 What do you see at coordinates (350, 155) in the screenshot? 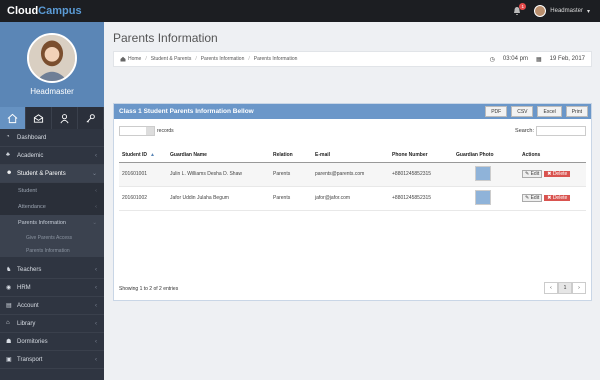
I see `column-header-email: E-mail` at bounding box center [350, 155].